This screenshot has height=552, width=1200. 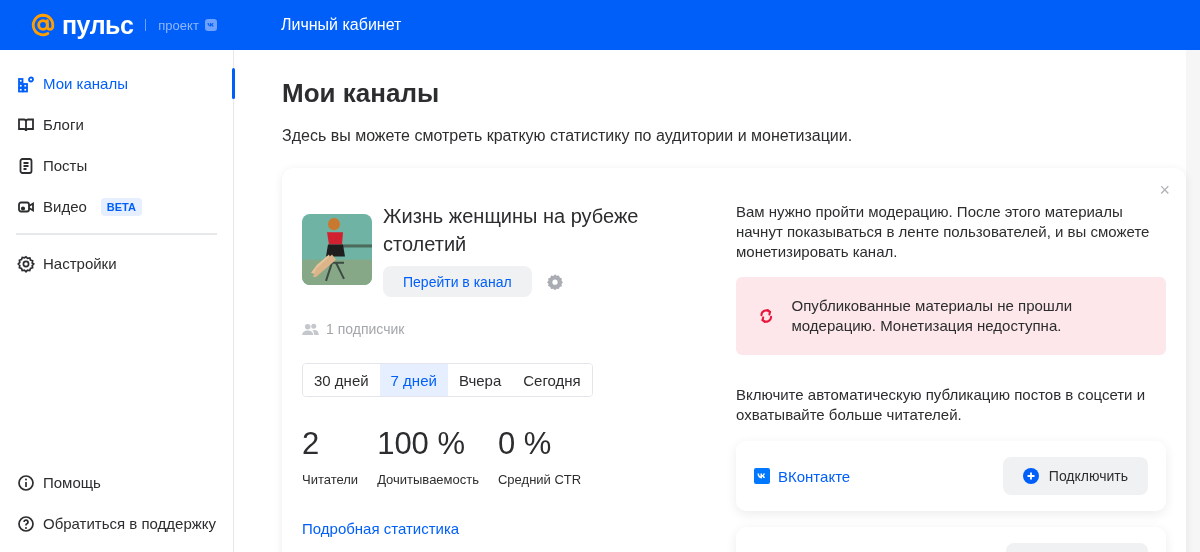 What do you see at coordinates (116, 523) in the screenshot?
I see `sidebar-item: Обратиться в поддержку` at bounding box center [116, 523].